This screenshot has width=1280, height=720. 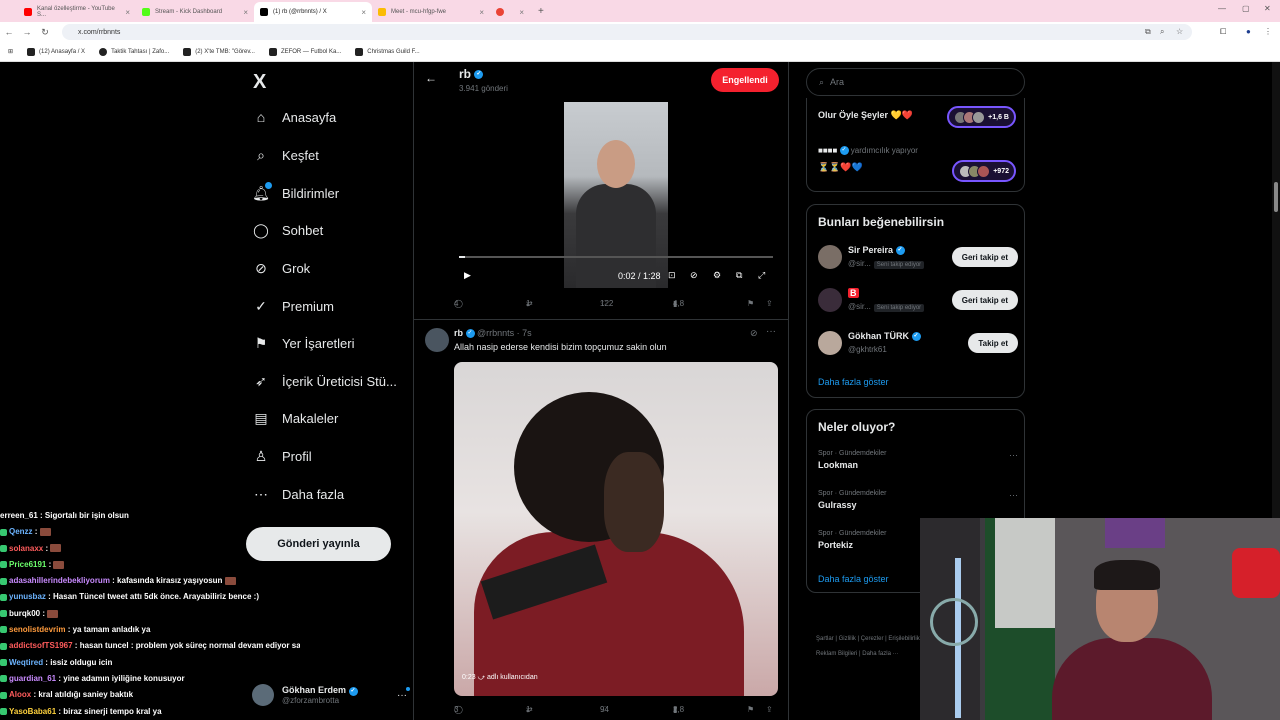 I want to click on space-listeners-pill: +972, so click(x=984, y=171).